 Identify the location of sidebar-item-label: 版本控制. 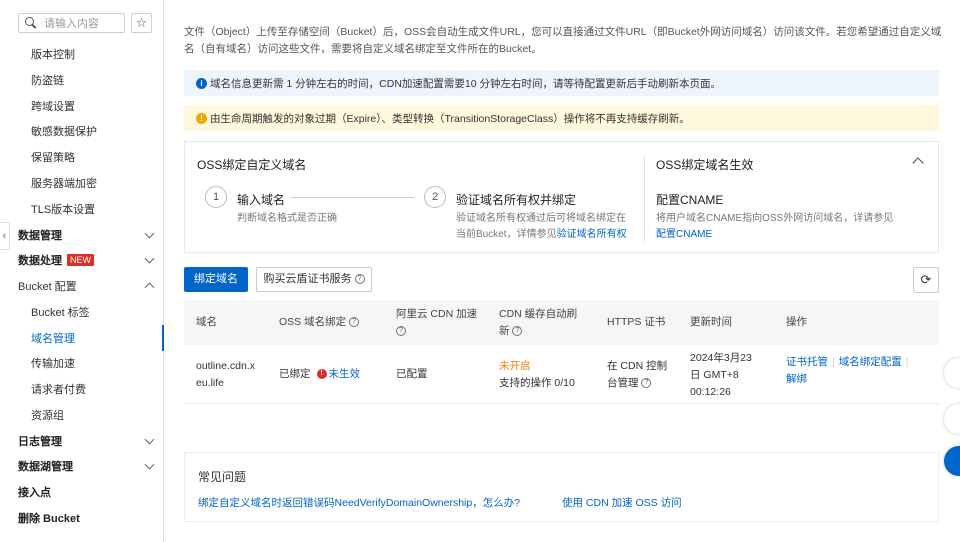
(53, 55).